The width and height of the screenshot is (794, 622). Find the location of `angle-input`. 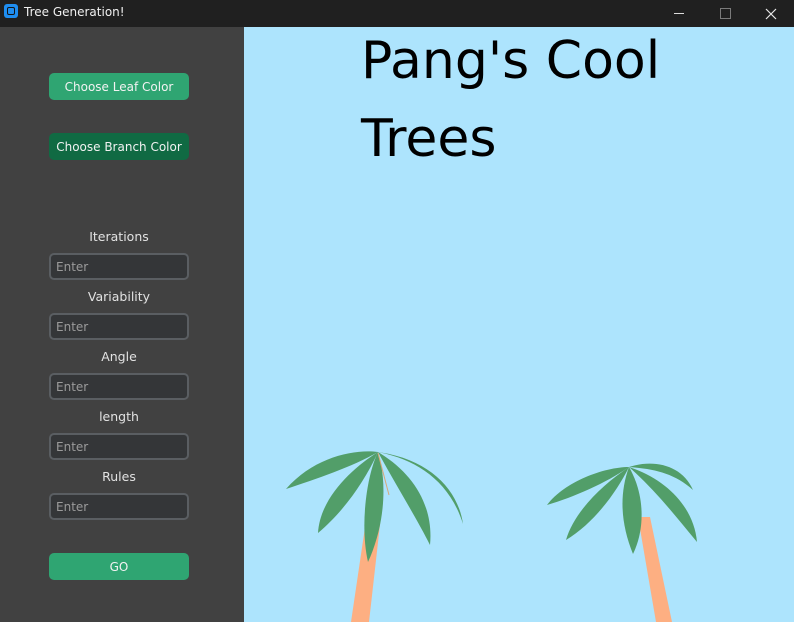

angle-input is located at coordinates (119, 386).